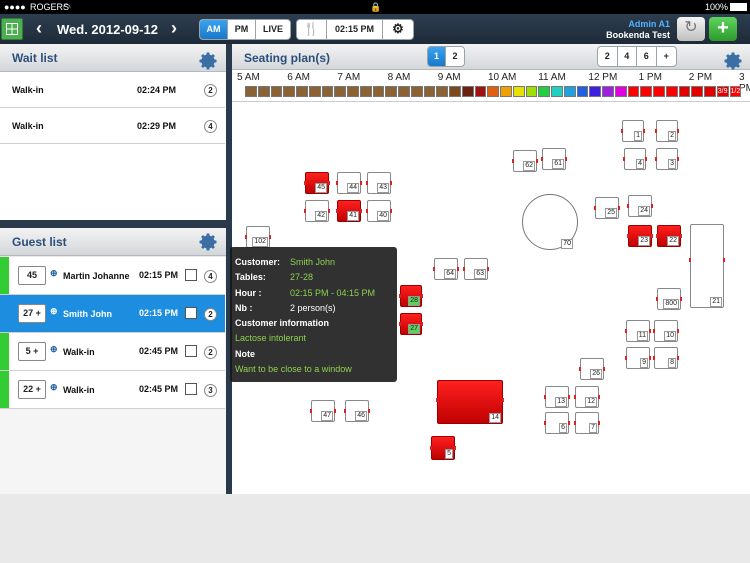 This screenshot has width=750, height=563. I want to click on zoom-plus-button: +, so click(666, 56).